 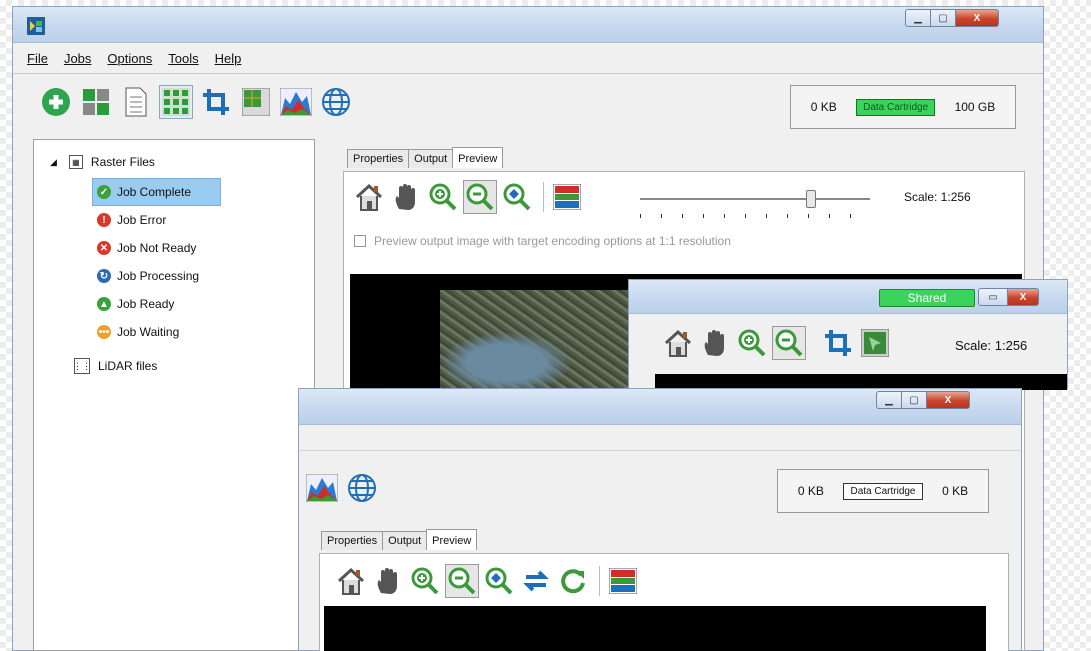 What do you see at coordinates (154, 192) in the screenshot?
I see `job-label: Job Complete` at bounding box center [154, 192].